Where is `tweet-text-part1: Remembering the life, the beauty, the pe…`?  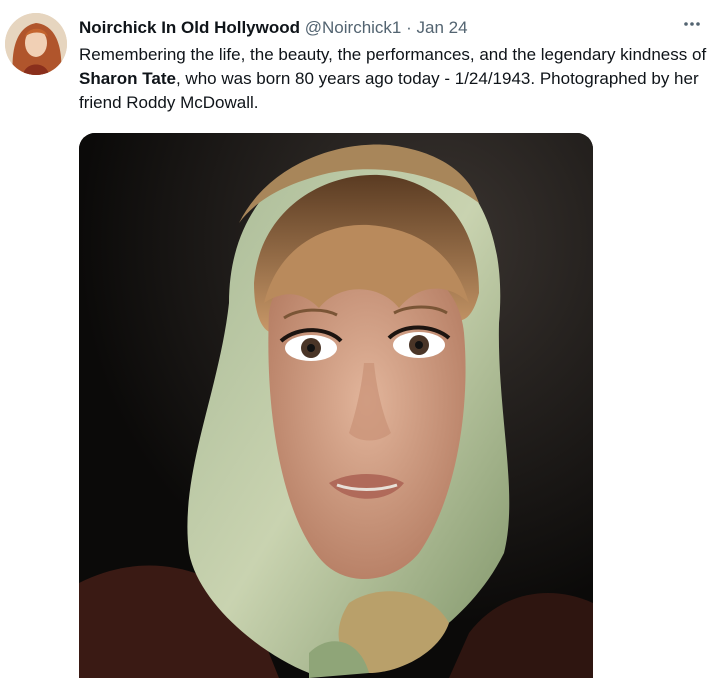 tweet-text-part1: Remembering the life, the beauty, the pe… is located at coordinates (393, 54).